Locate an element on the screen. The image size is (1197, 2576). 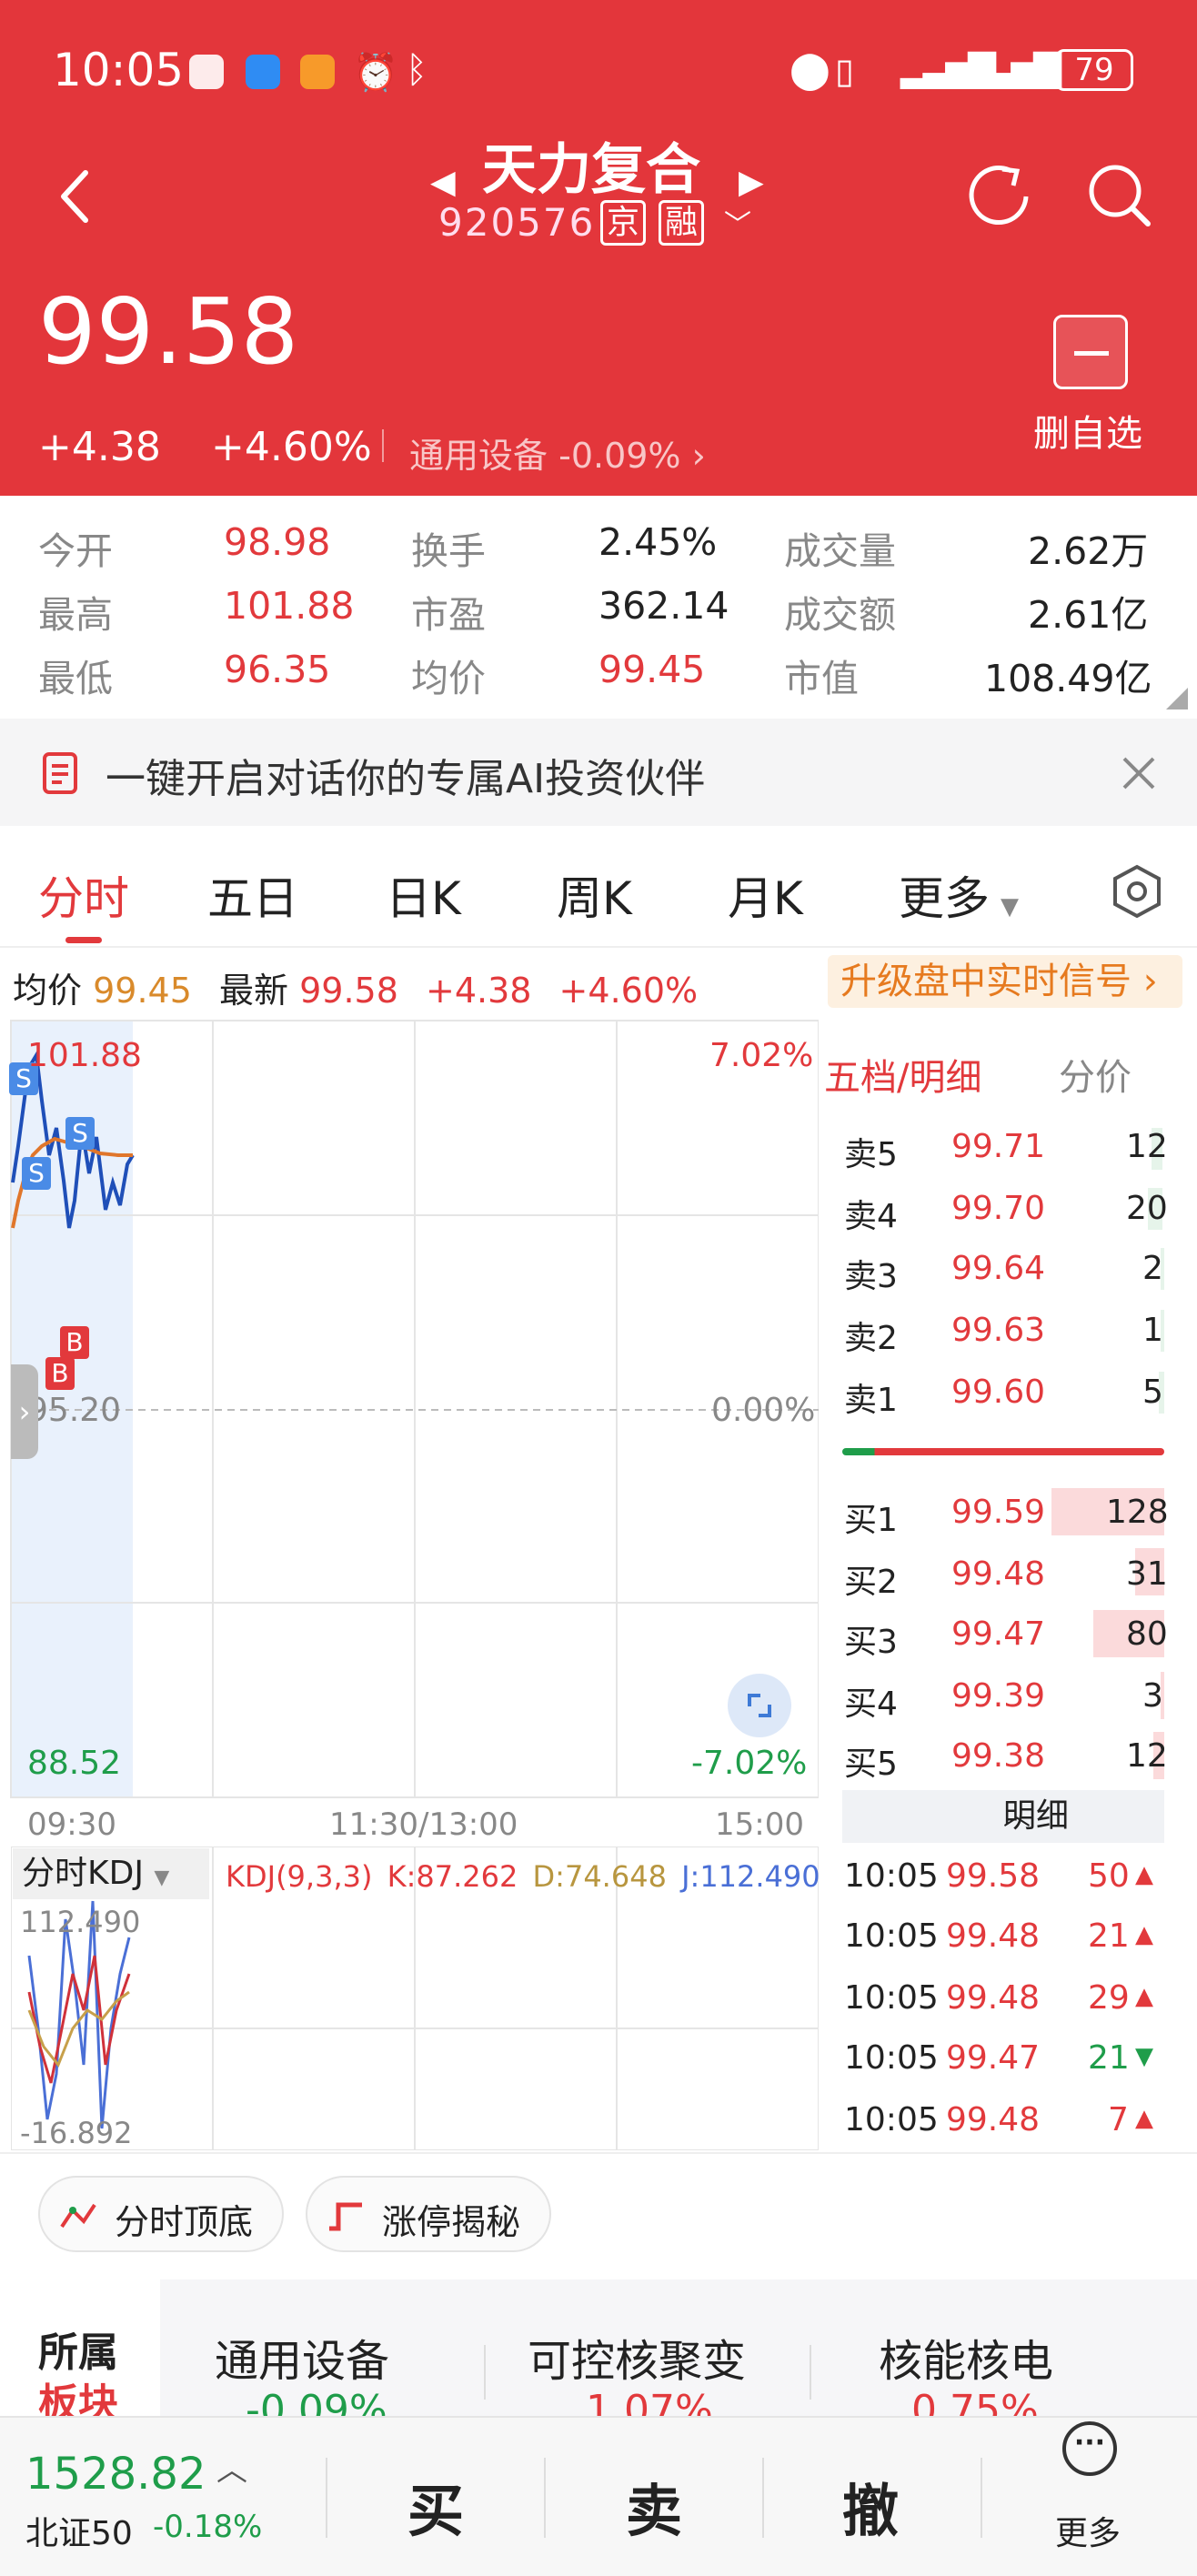
tab-daily-k: 日K is located at coordinates (423, 895).